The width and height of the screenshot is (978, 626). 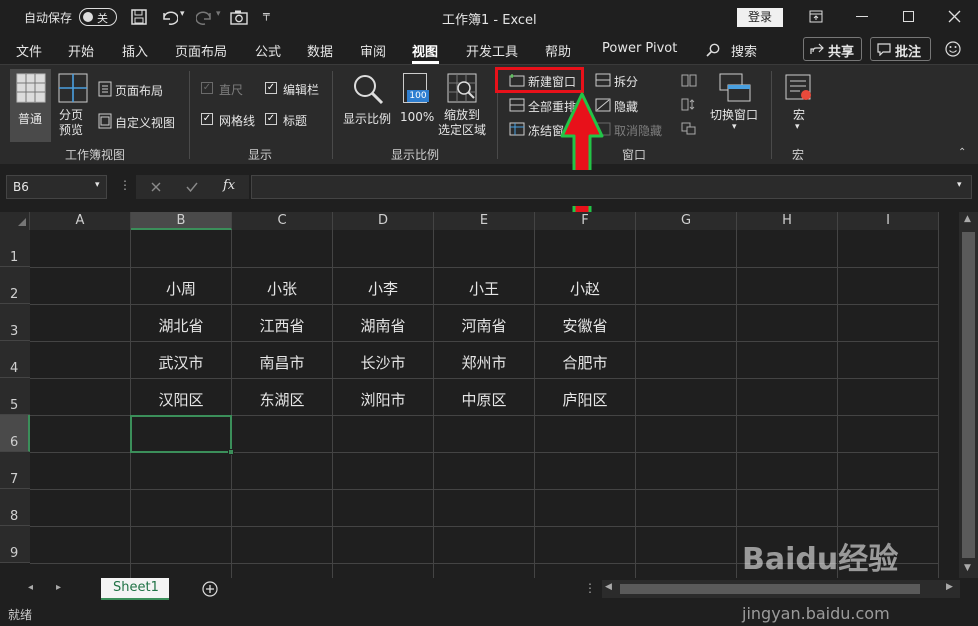 I want to click on sheet-tab-sheet1: Sheet1, so click(x=135, y=589).